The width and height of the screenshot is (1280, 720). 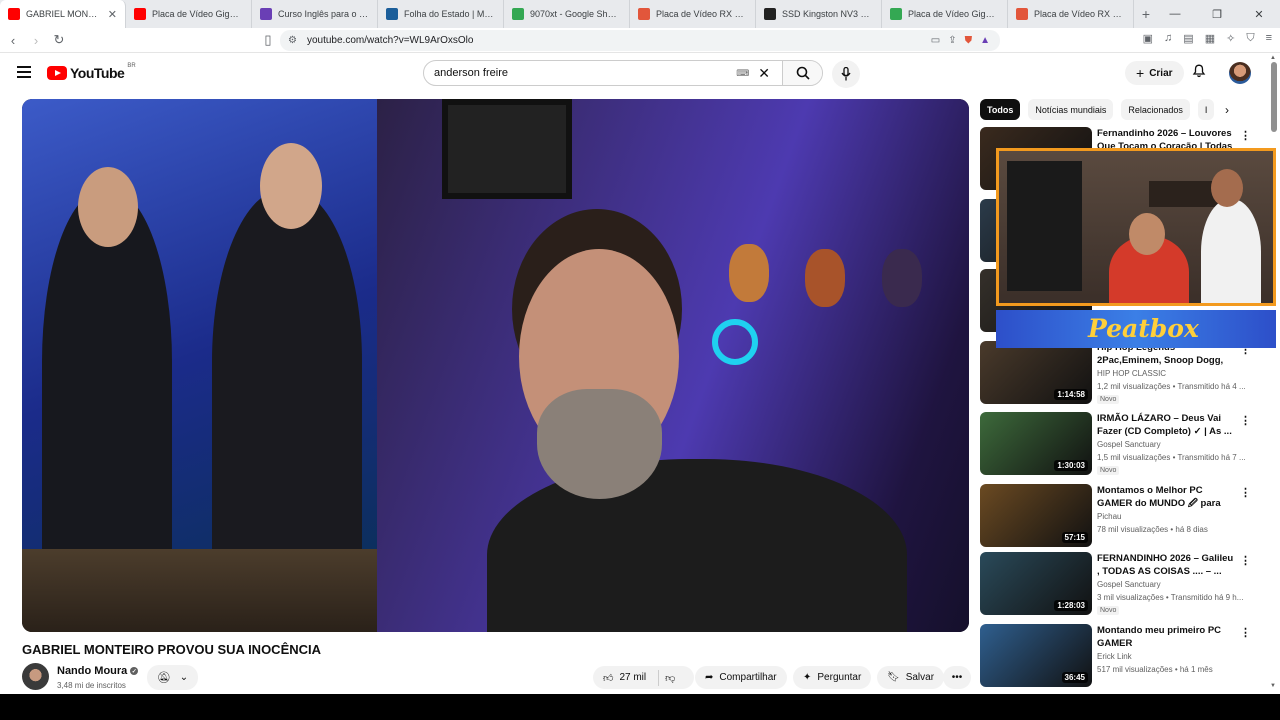 What do you see at coordinates (911, 677) in the screenshot?
I see `save-button: 🔖︎ Salvar` at bounding box center [911, 677].